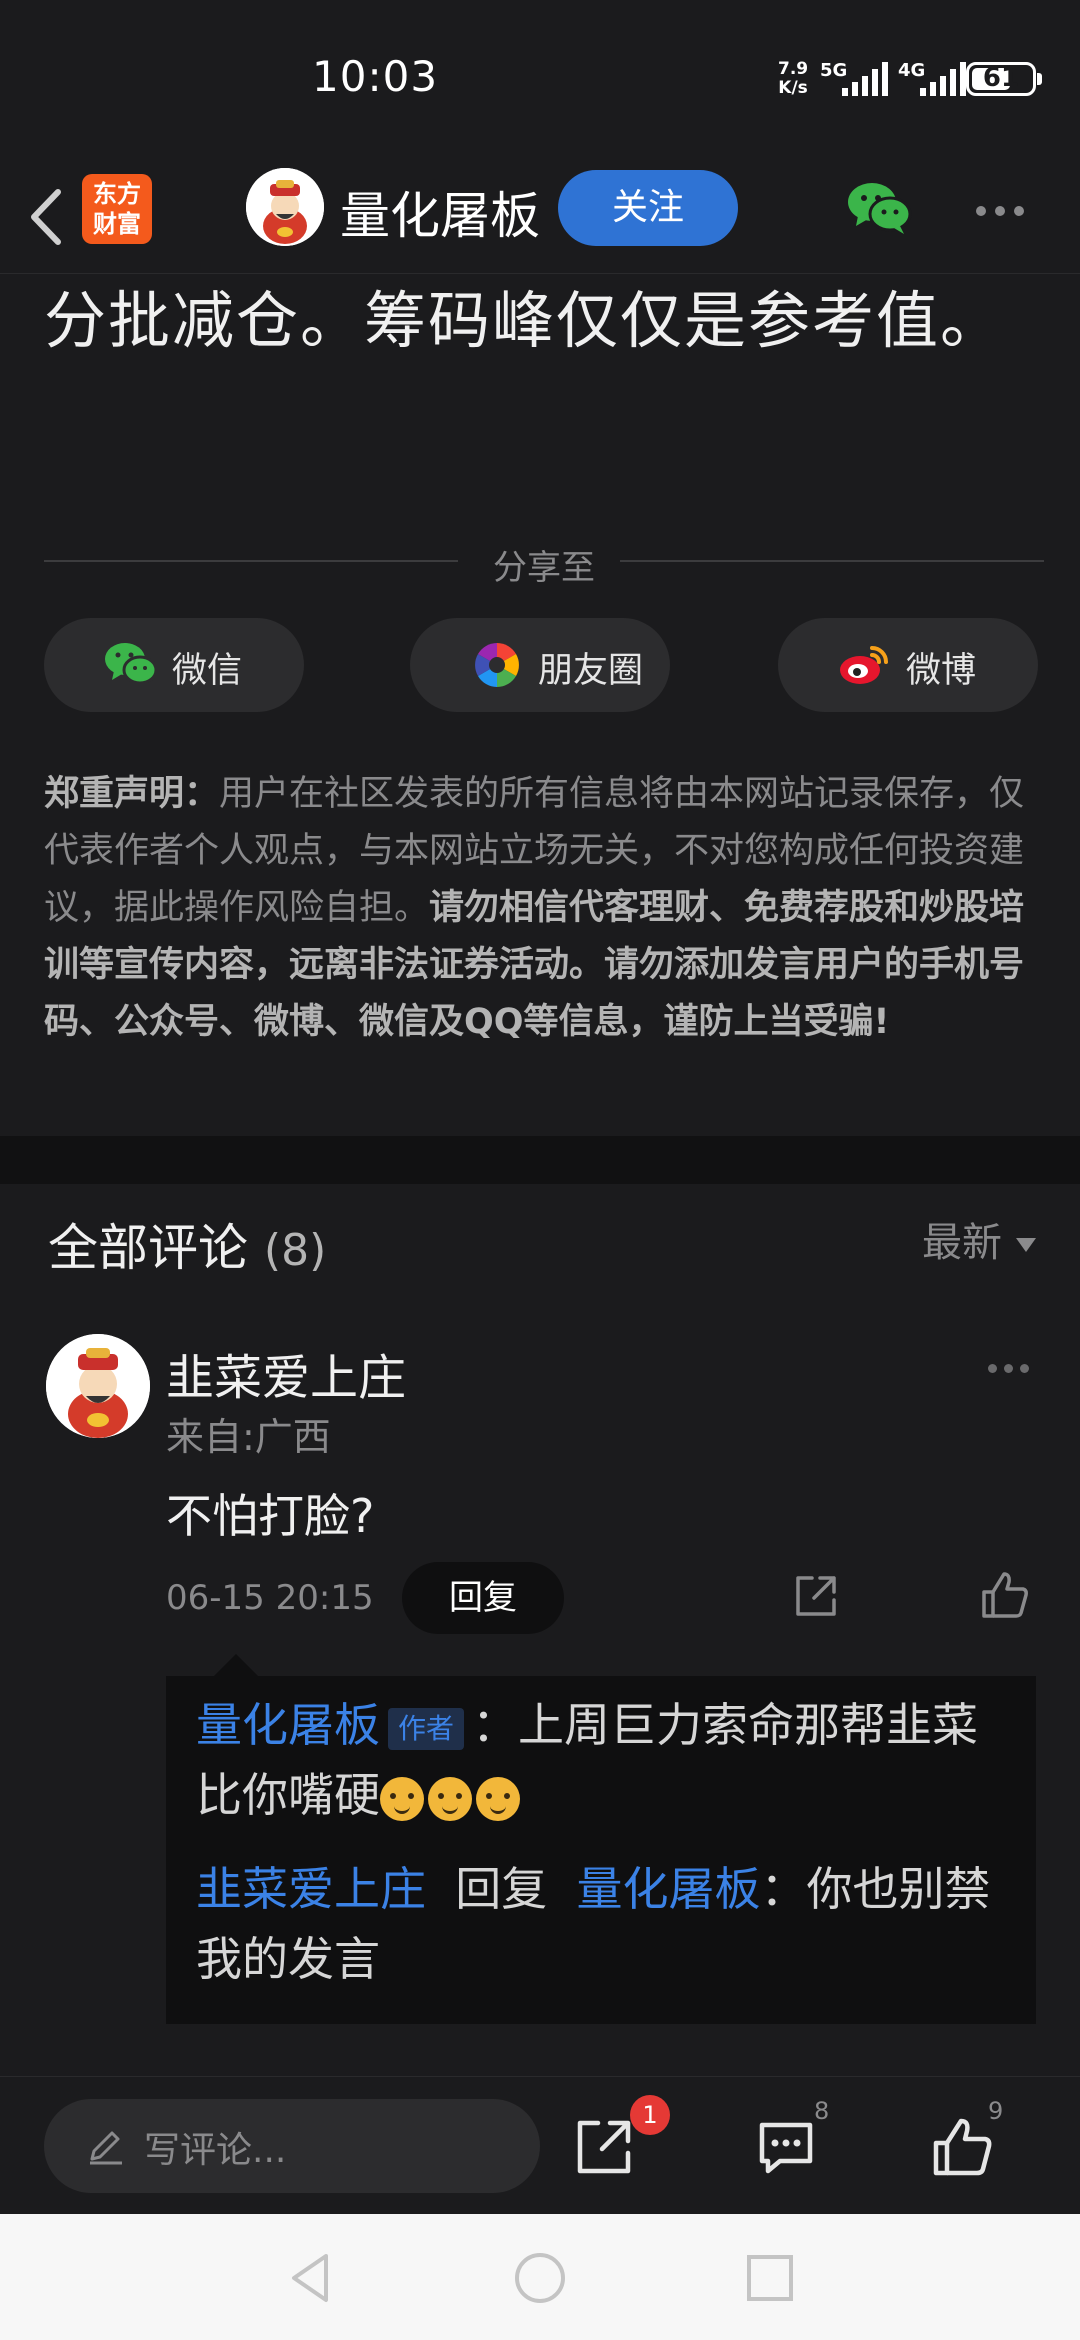 This screenshot has height=2340, width=1080. What do you see at coordinates (822, 2111) in the screenshot?
I see `comment-count: 8` at bounding box center [822, 2111].